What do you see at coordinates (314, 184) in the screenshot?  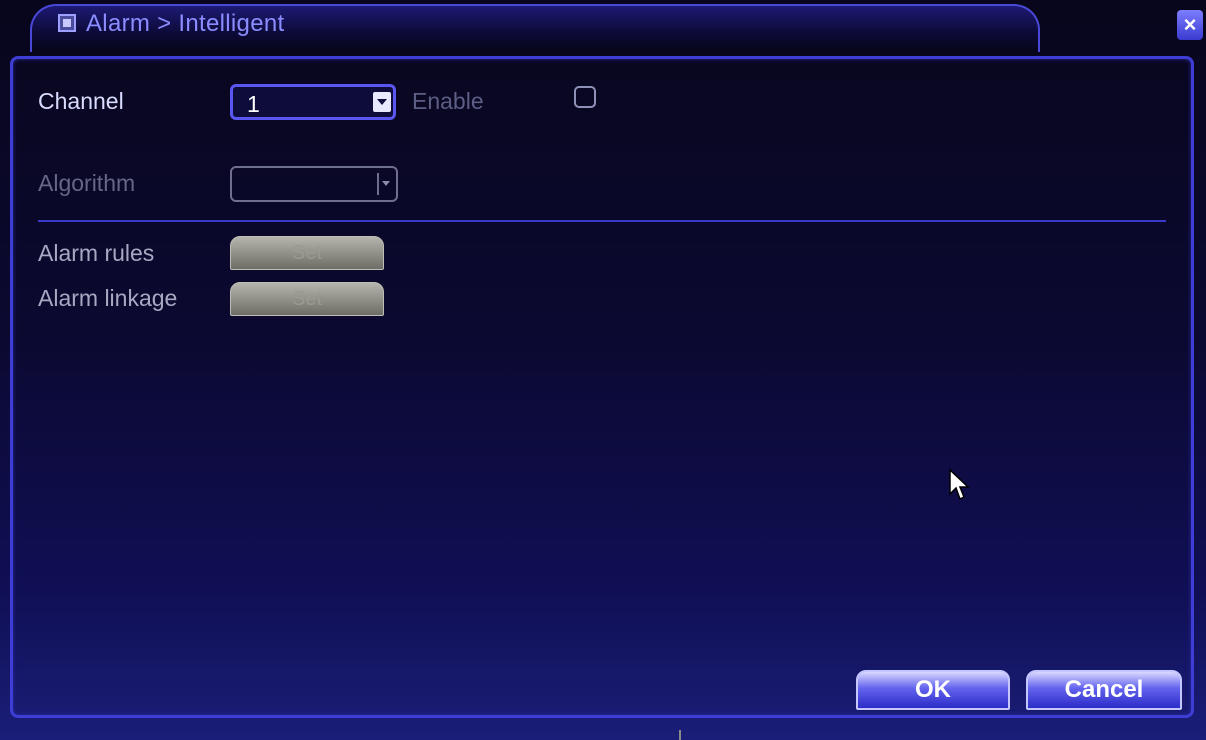 I see `algorithm-select` at bounding box center [314, 184].